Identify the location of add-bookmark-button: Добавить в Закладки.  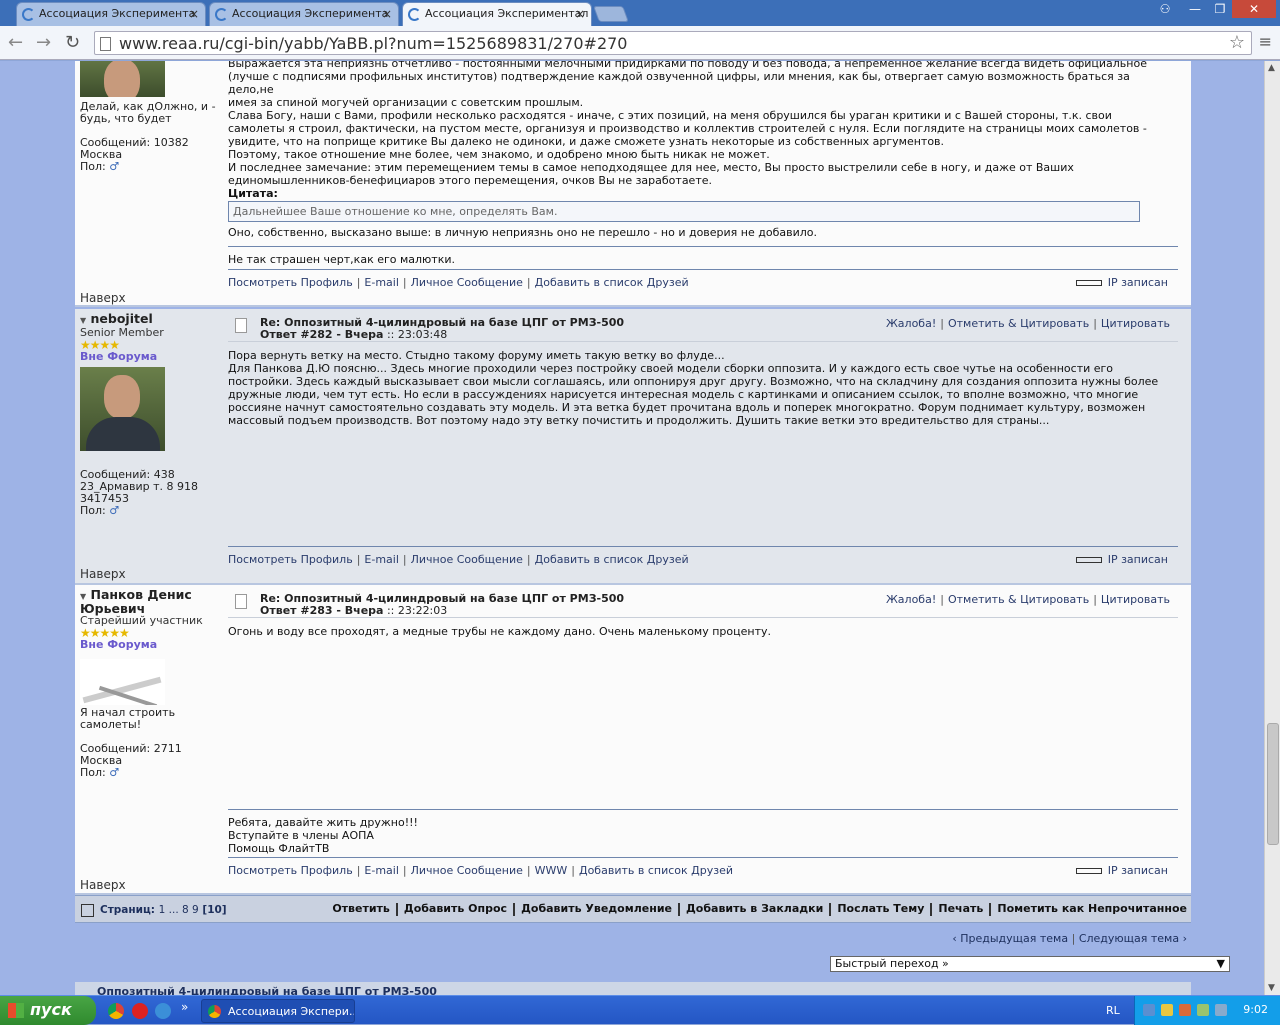
(754, 908).